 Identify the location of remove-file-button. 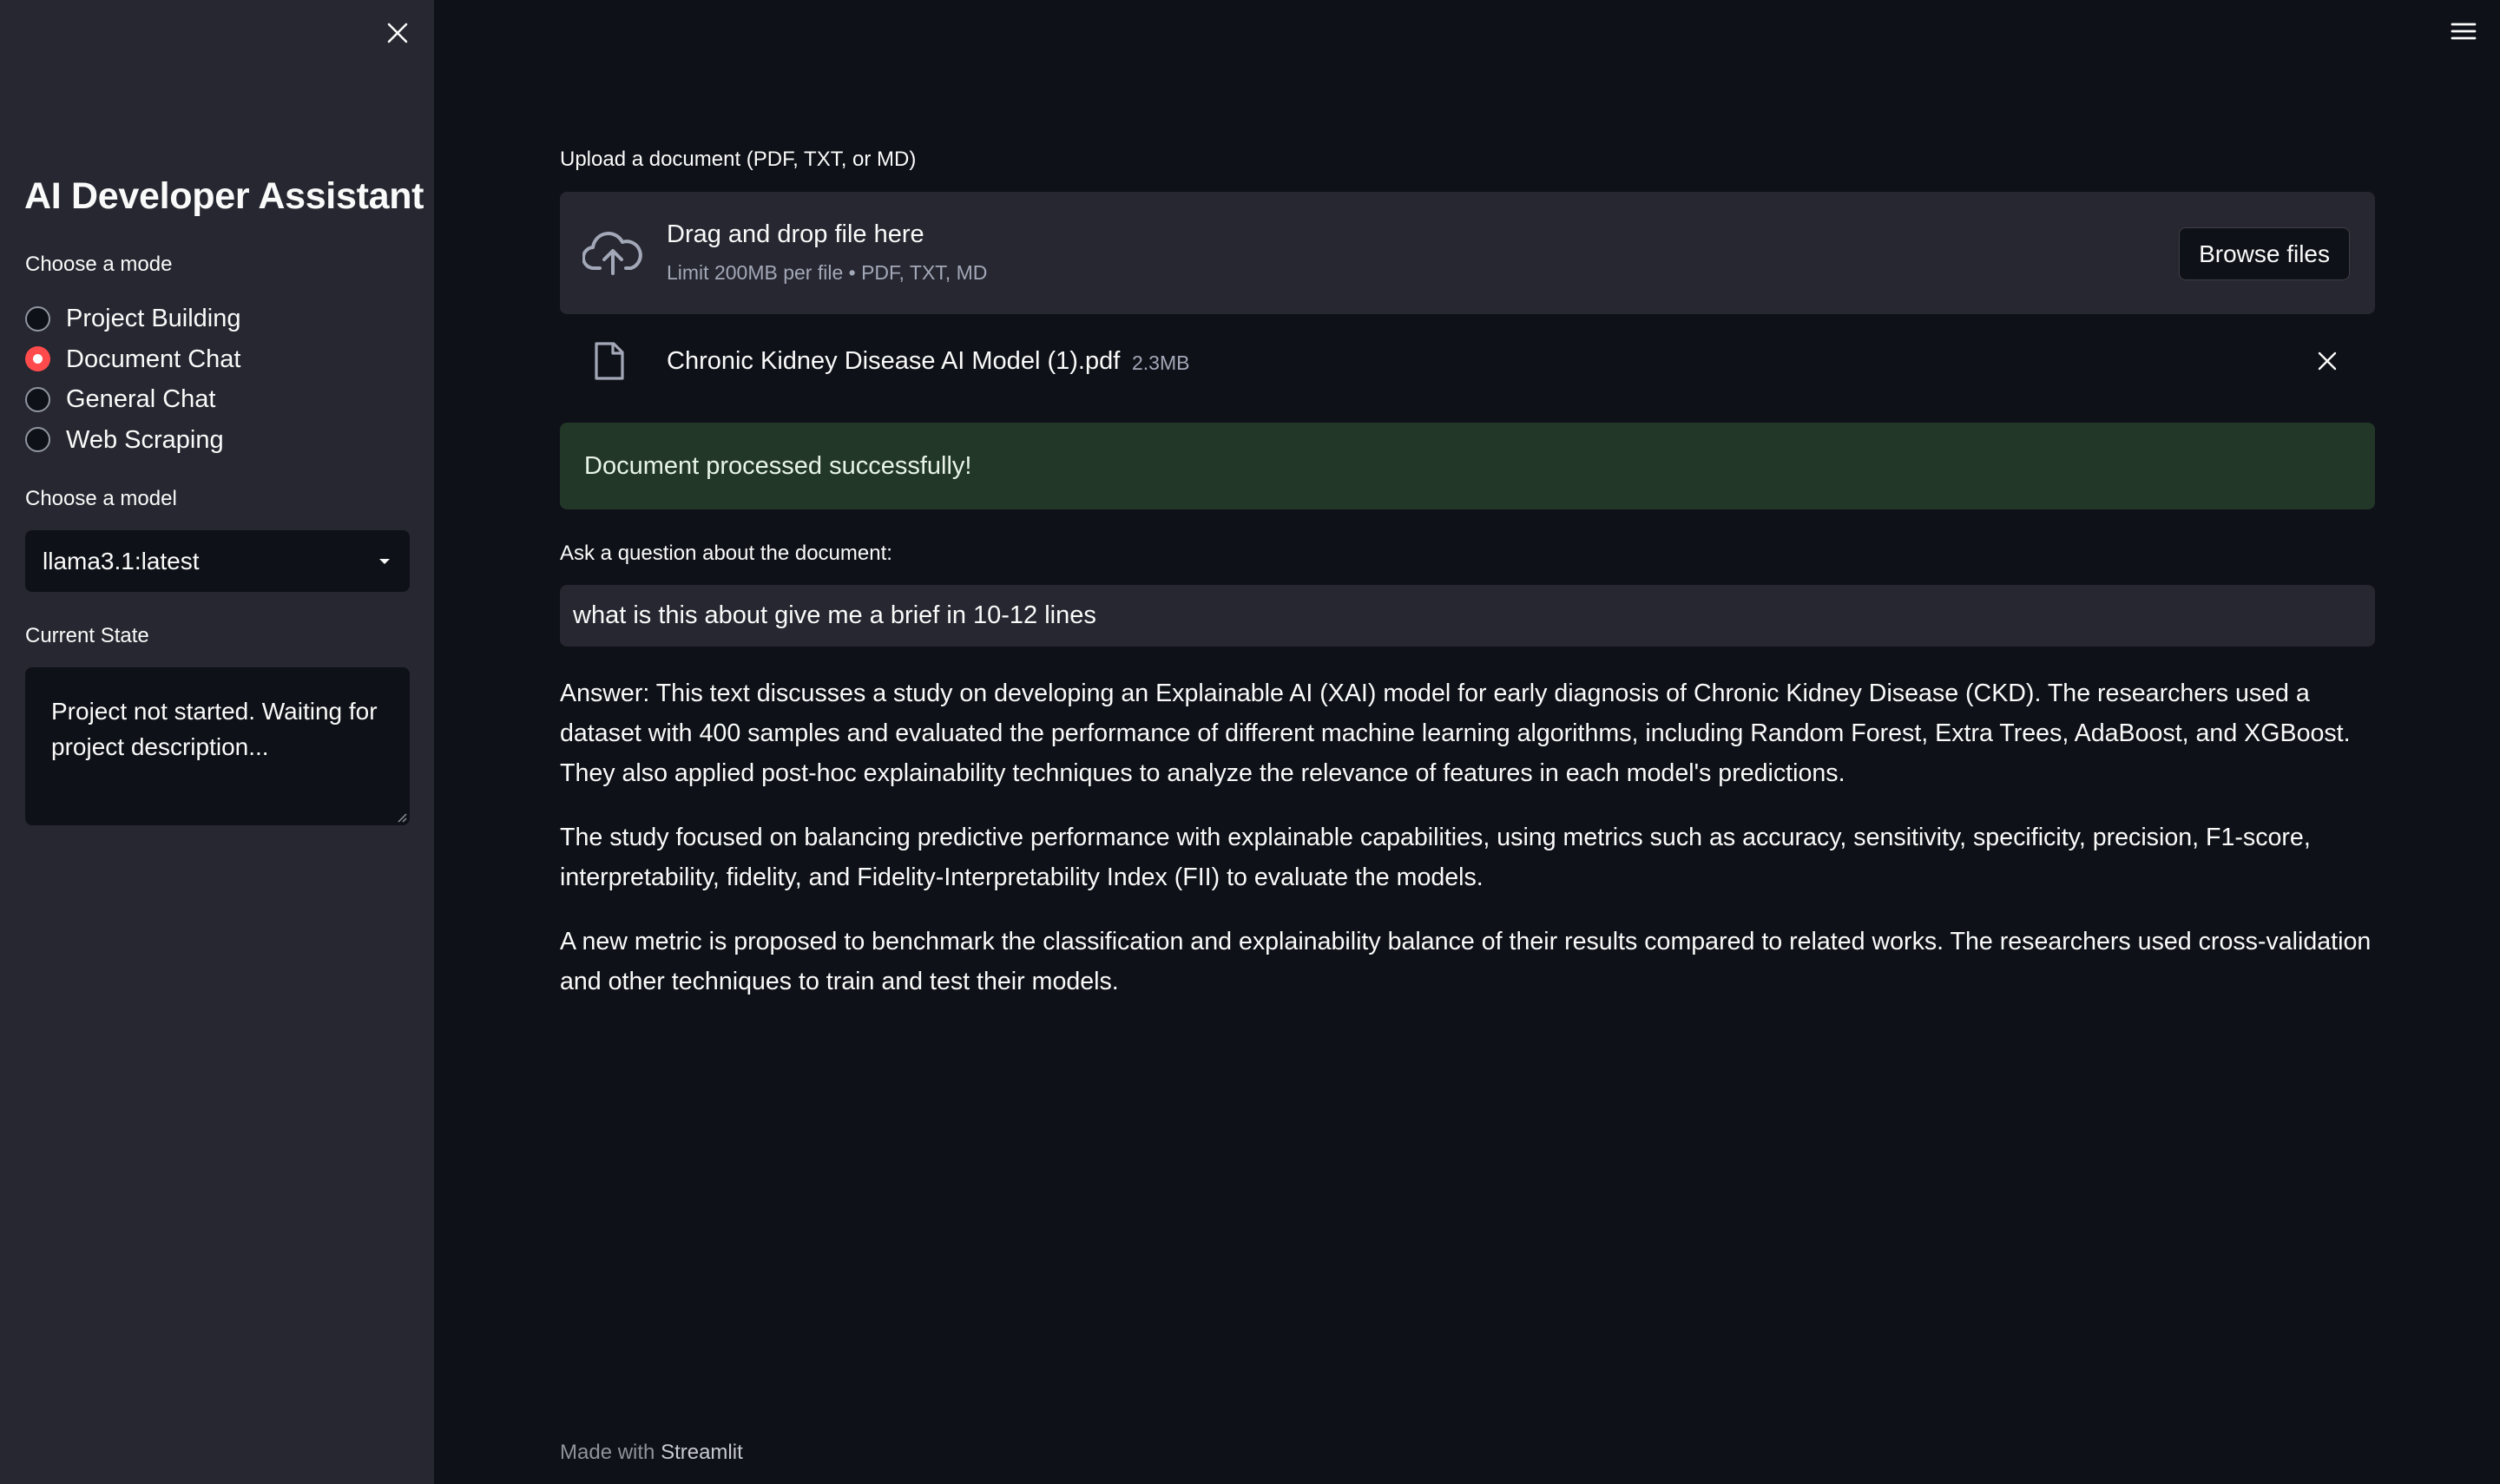
(2327, 361).